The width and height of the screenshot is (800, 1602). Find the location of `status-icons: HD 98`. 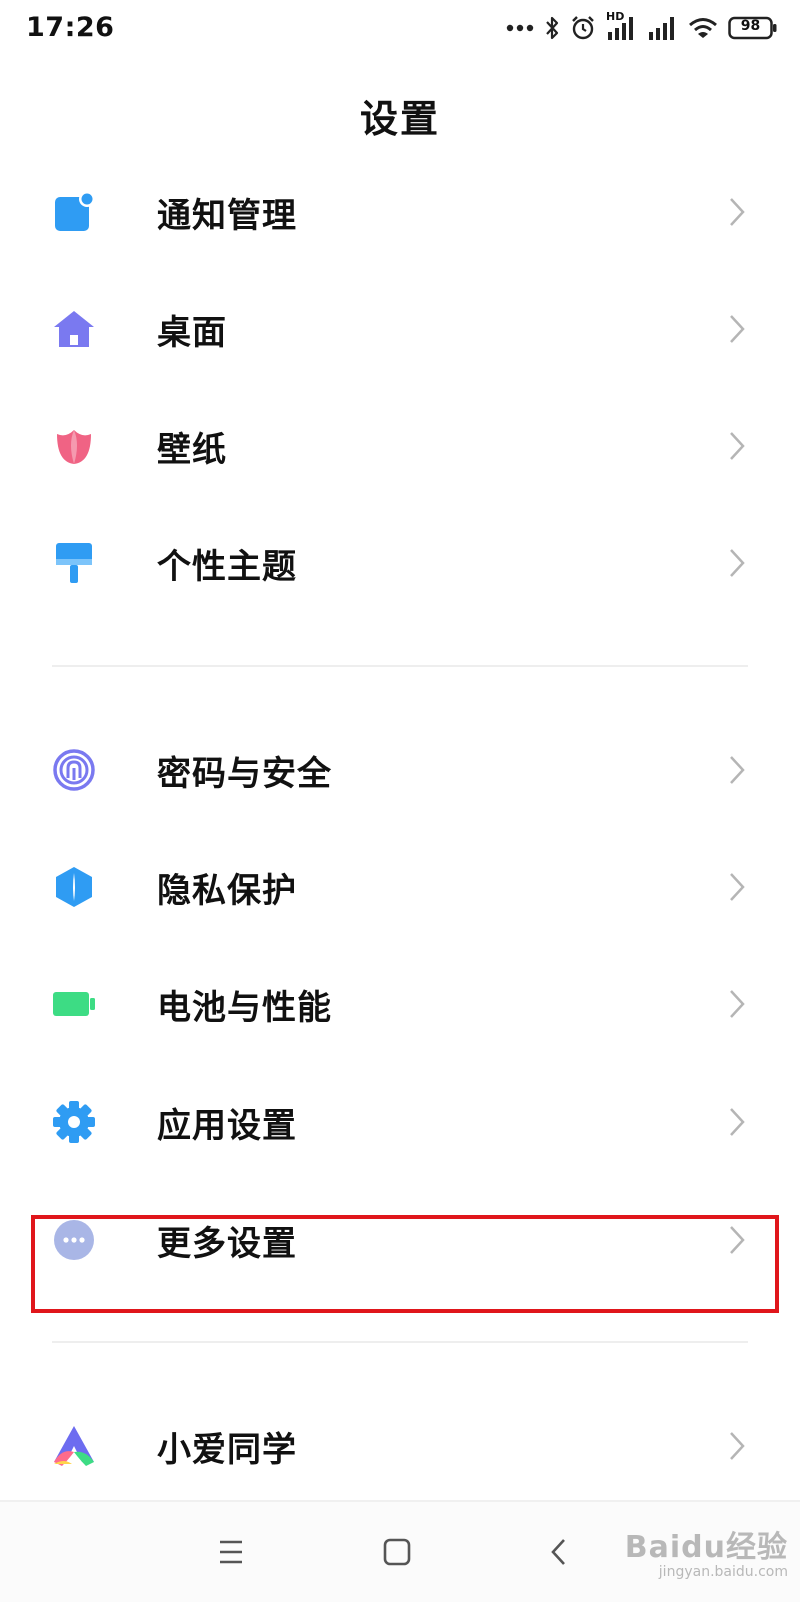

status-icons: HD 98 is located at coordinates (642, 27).